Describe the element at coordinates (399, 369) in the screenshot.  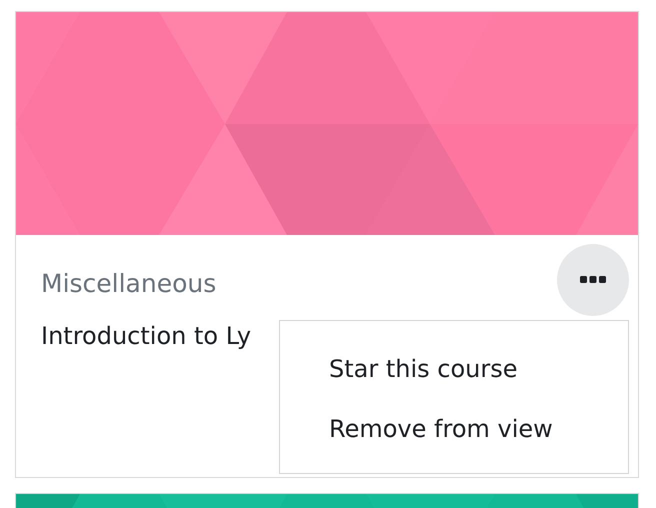
I see `menu-item: Star this course` at that location.